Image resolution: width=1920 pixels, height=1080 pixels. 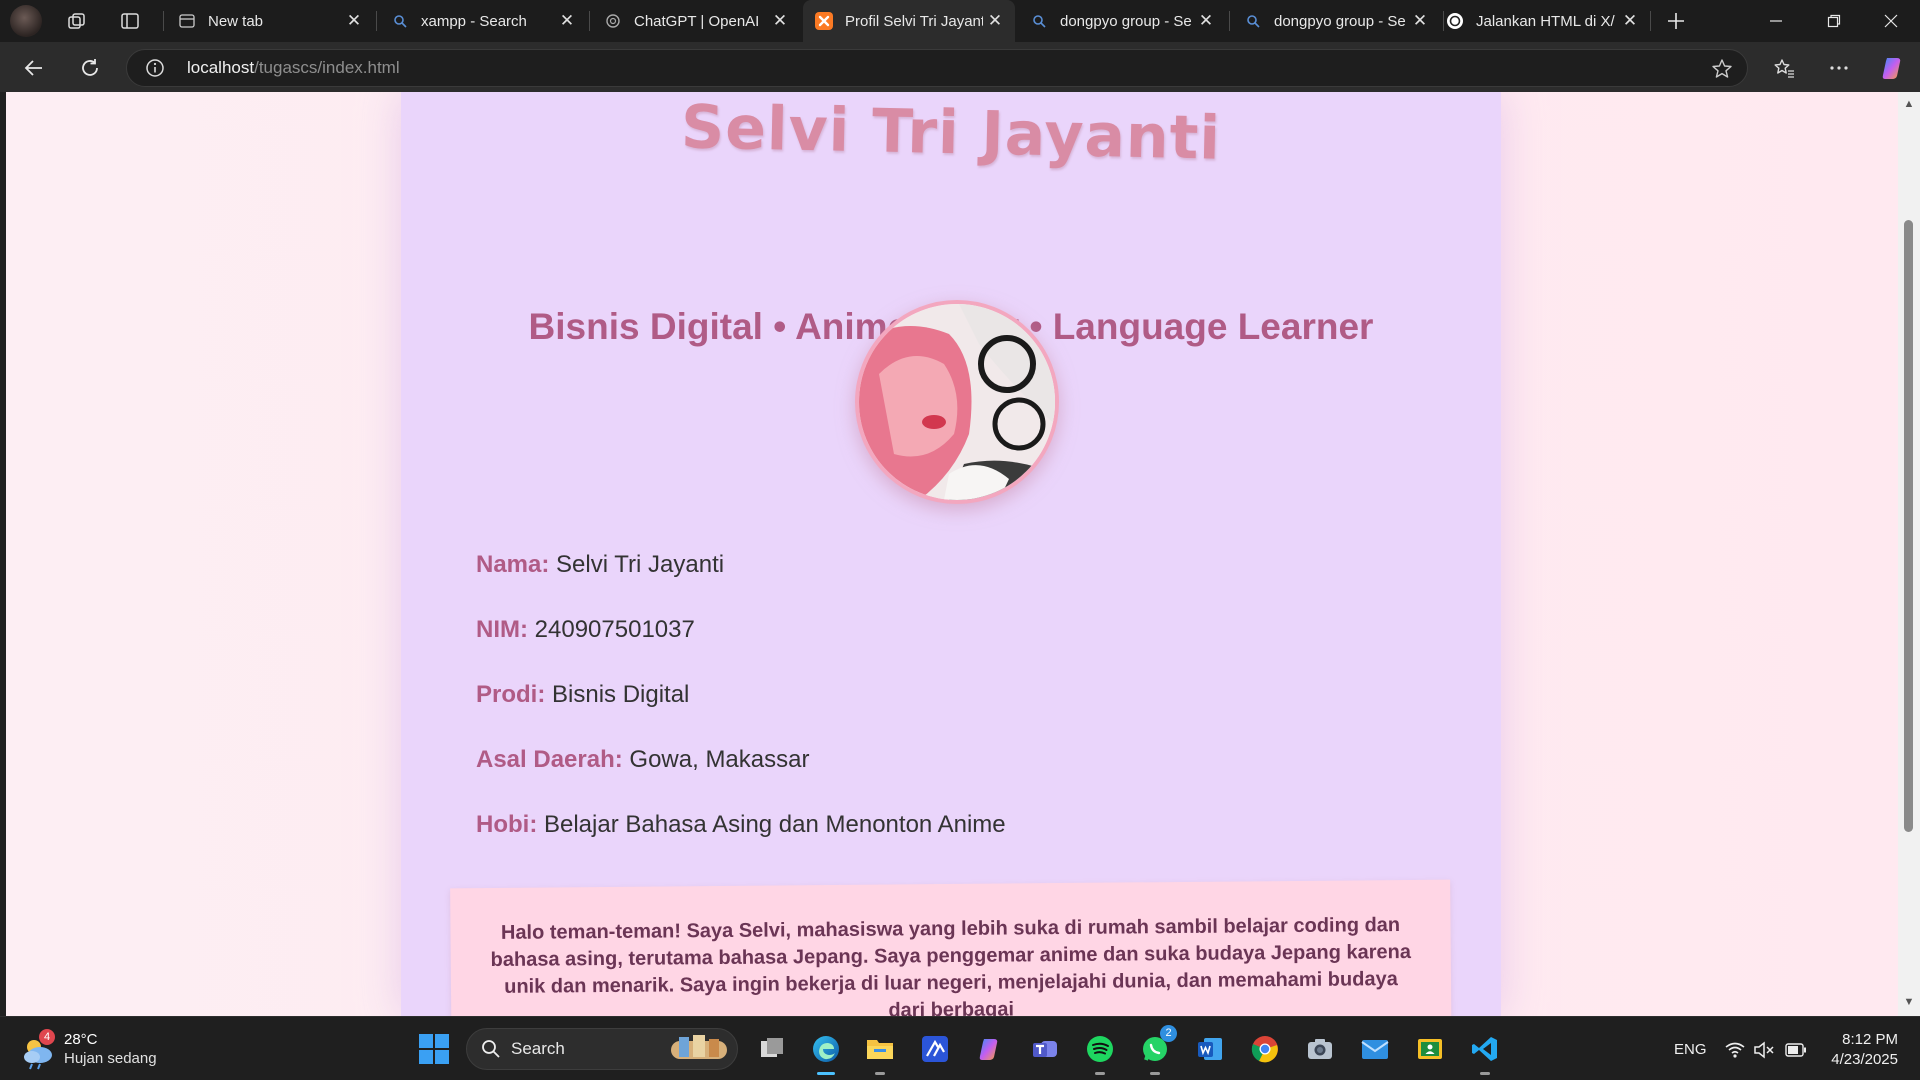 I want to click on page-title: Selvi Tri Jayanti, so click(x=951, y=133).